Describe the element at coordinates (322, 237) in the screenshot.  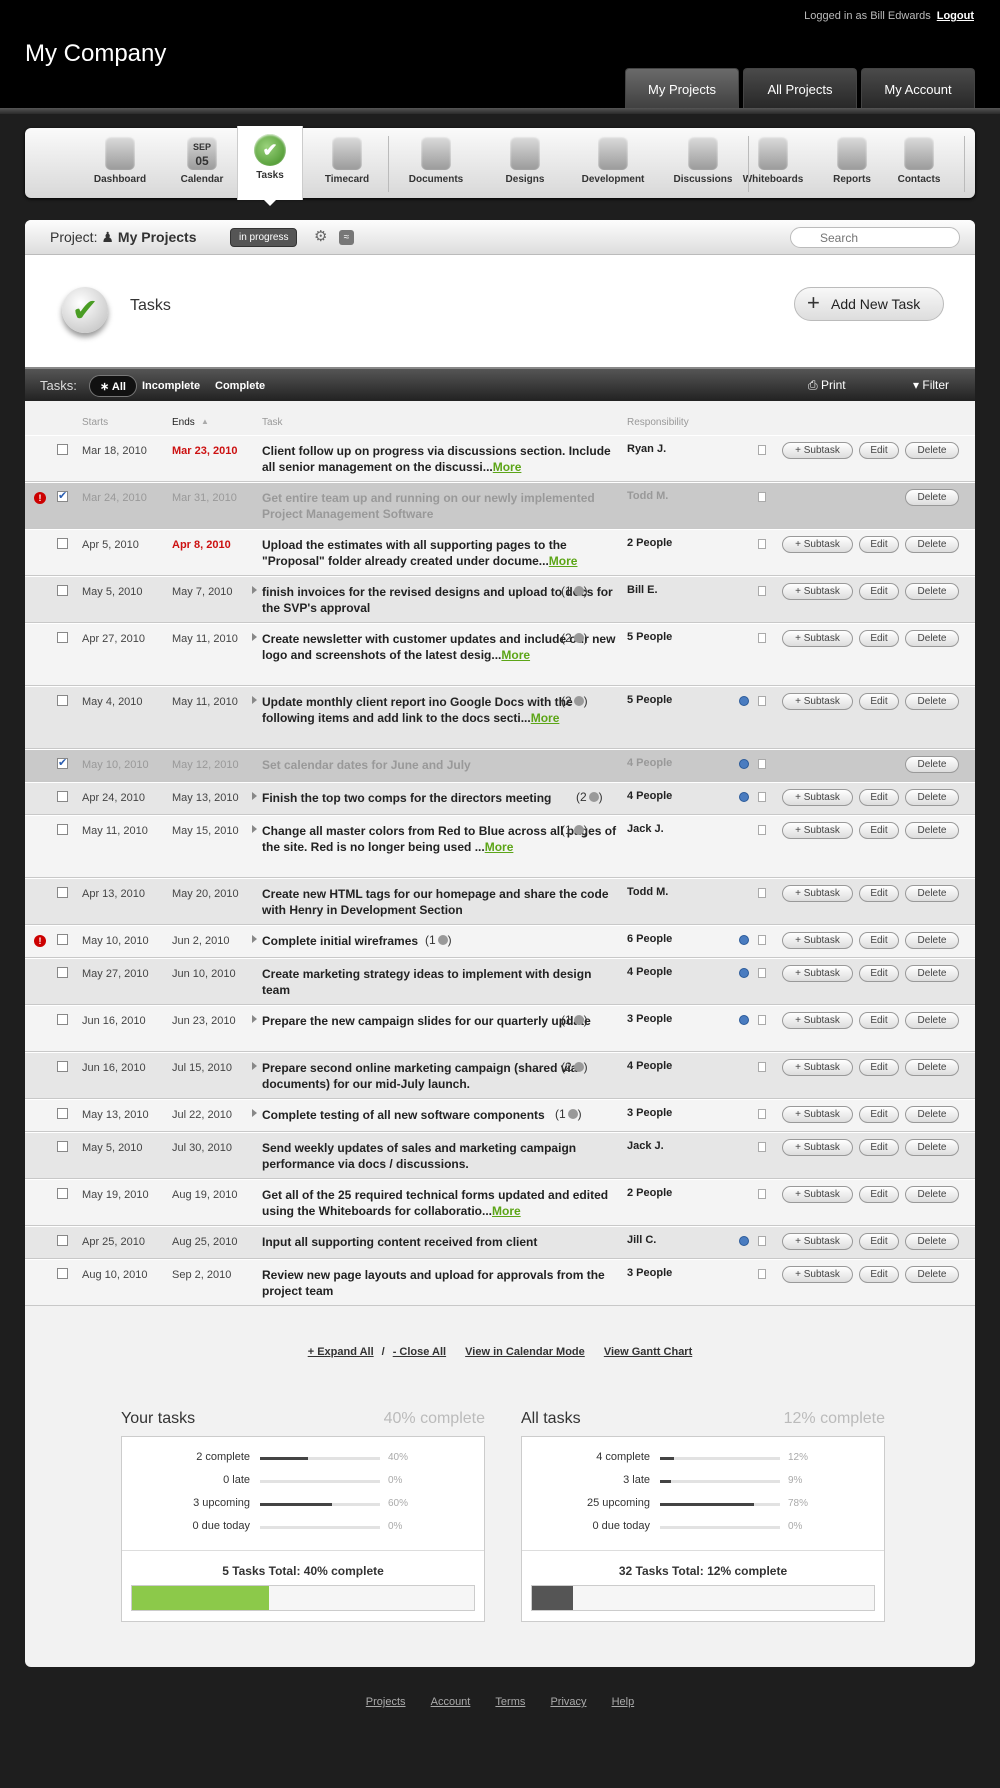
I see `gear-icon: ⚙` at that location.